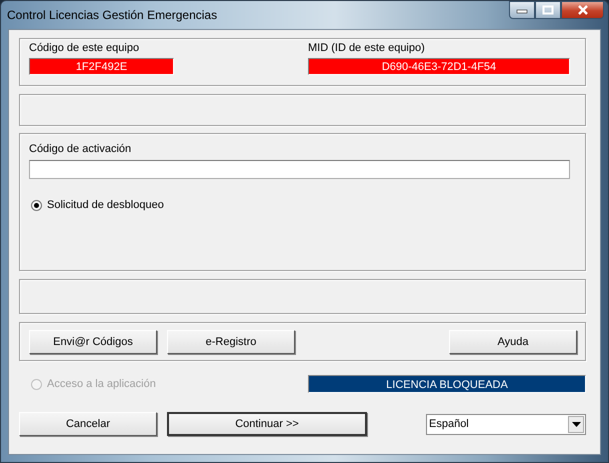 The height and width of the screenshot is (463, 609). Describe the element at coordinates (267, 424) in the screenshot. I see `continue-button: Continuar >>` at that location.